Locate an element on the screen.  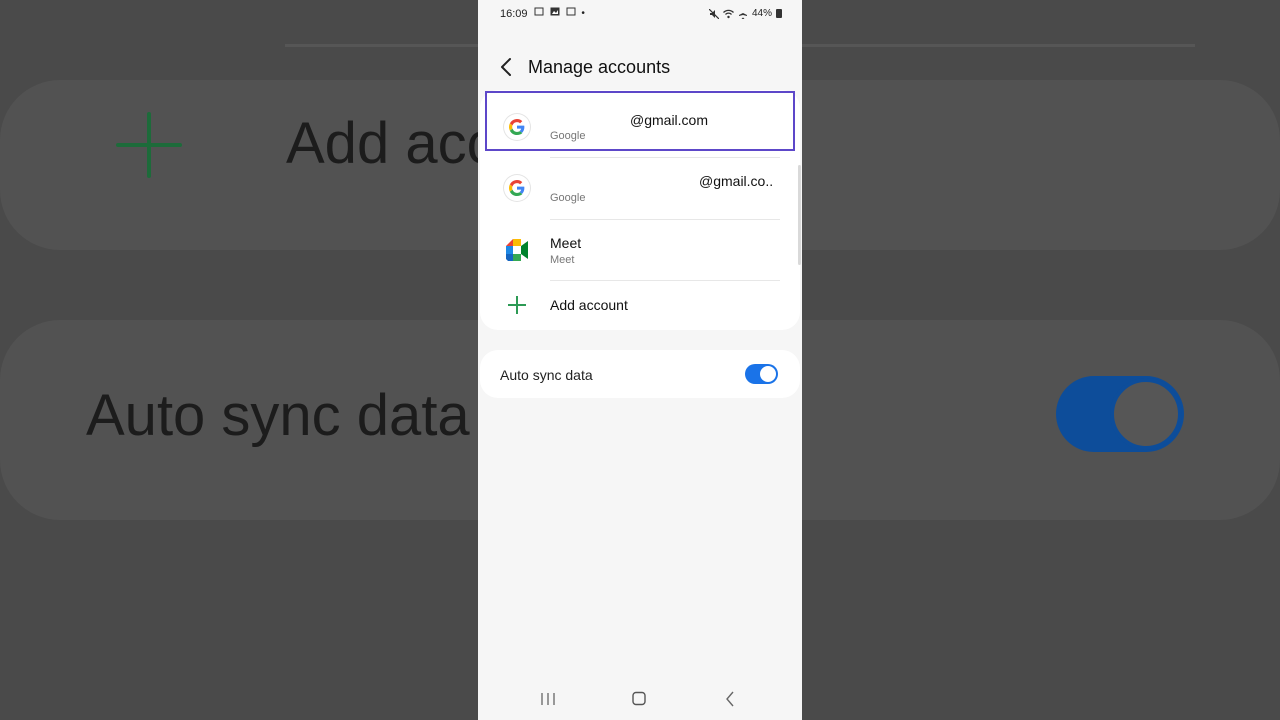
add-account-button: Add account is located at coordinates (640, 304).